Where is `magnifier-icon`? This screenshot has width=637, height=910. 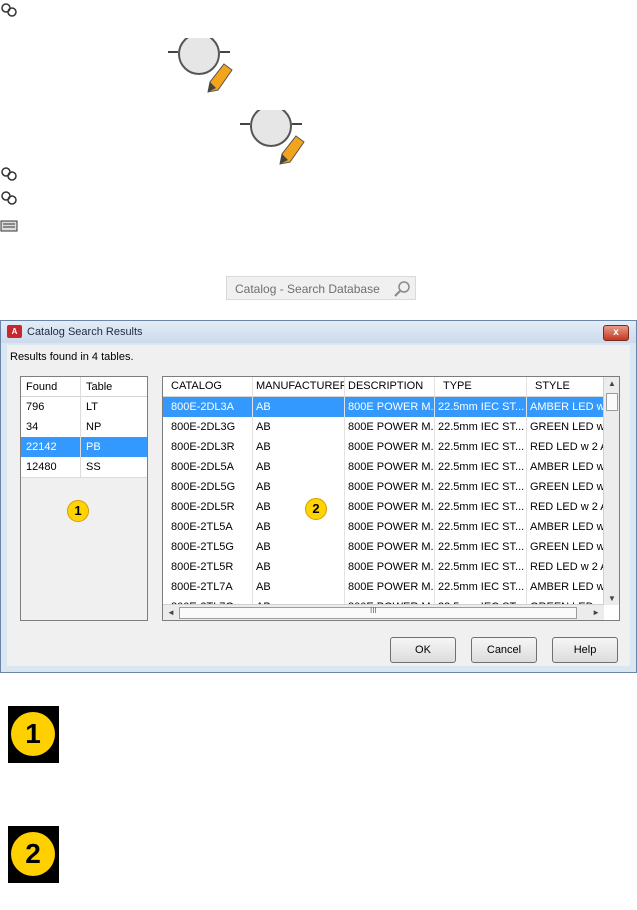
magnifier-icon is located at coordinates (402, 289).